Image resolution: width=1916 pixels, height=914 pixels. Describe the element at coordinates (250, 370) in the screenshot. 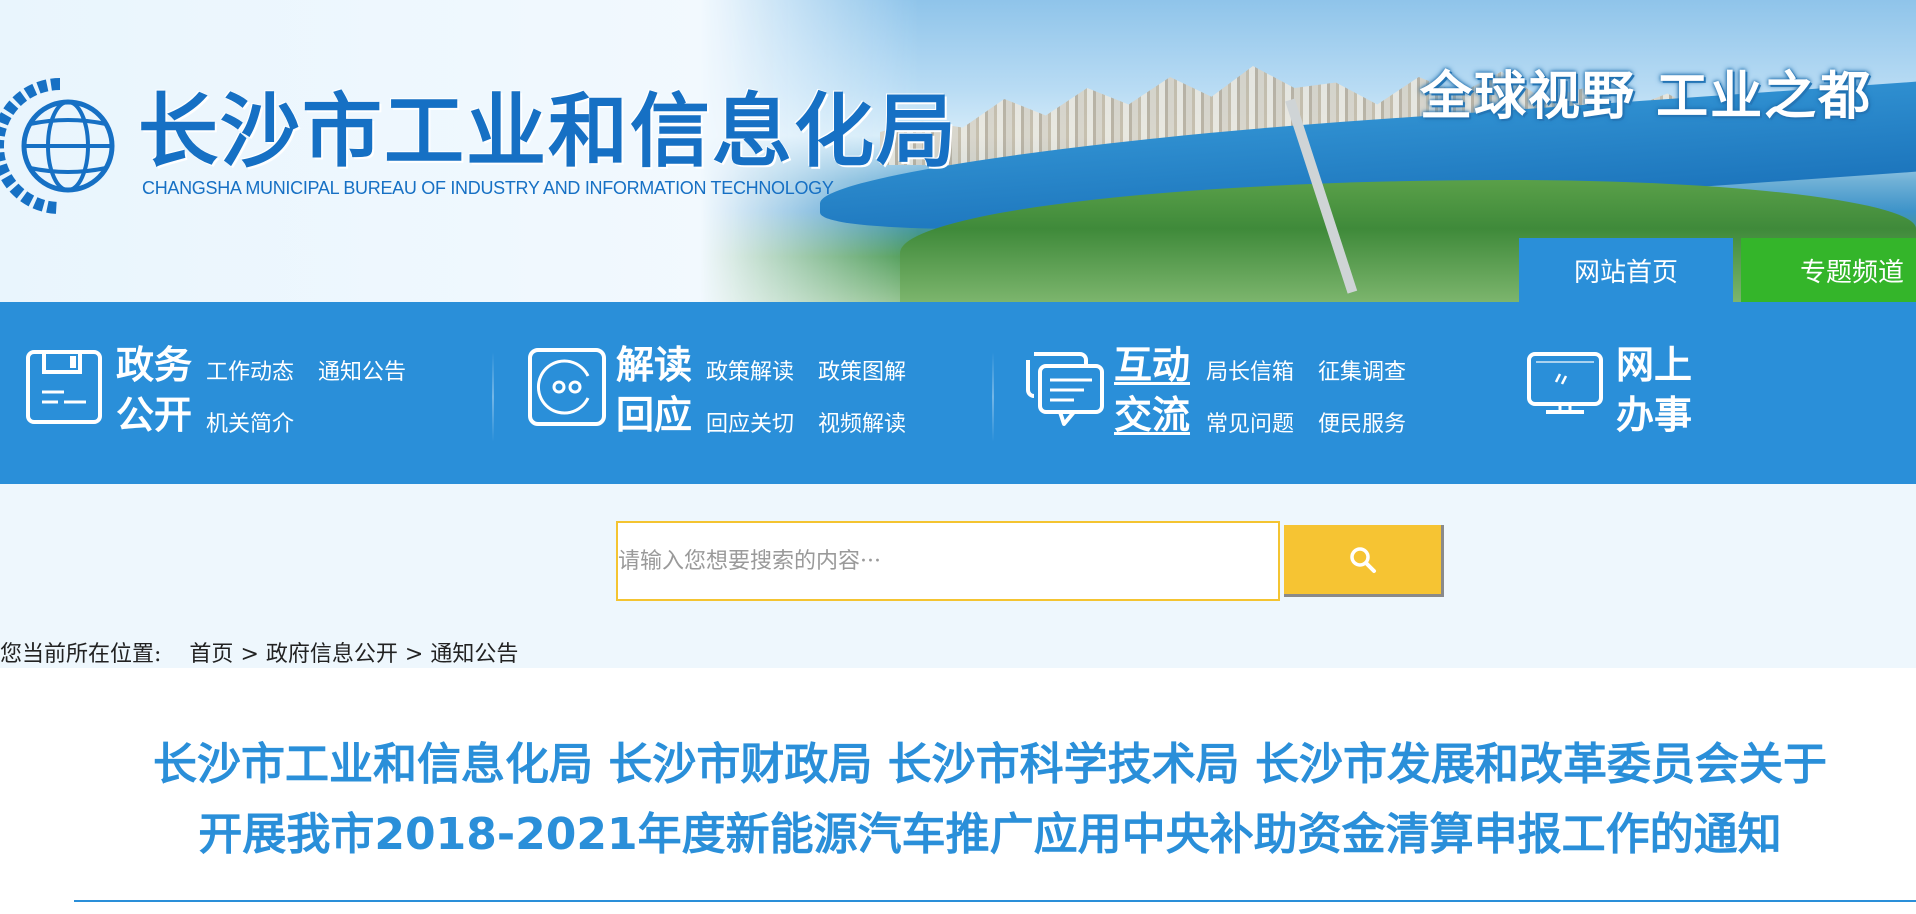

I see `nav-link-work-news: 工作动态` at that location.